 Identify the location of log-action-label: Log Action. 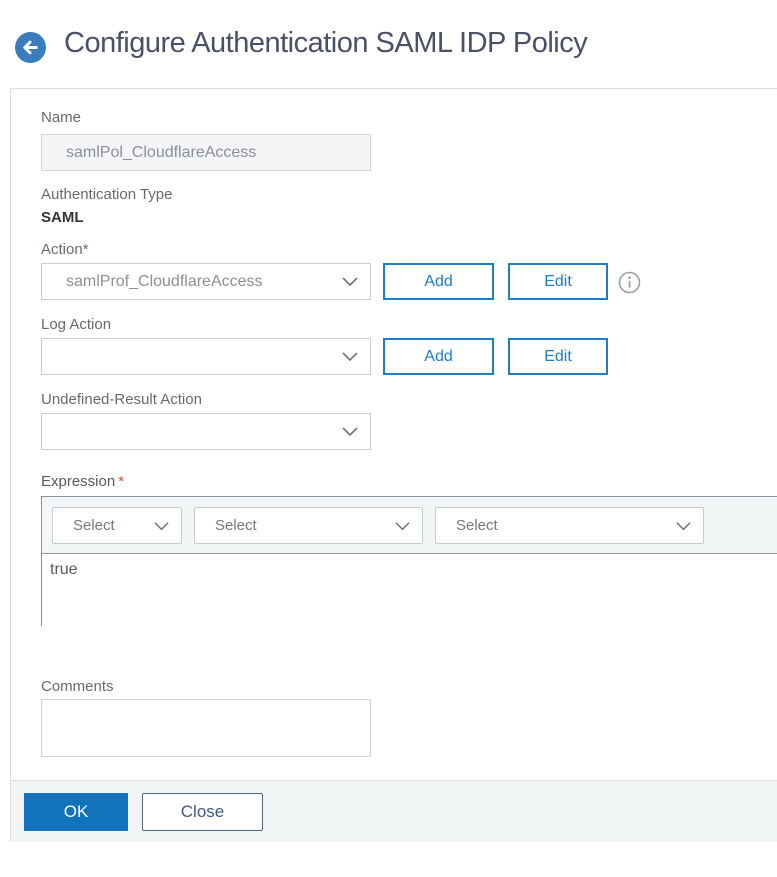
(76, 324).